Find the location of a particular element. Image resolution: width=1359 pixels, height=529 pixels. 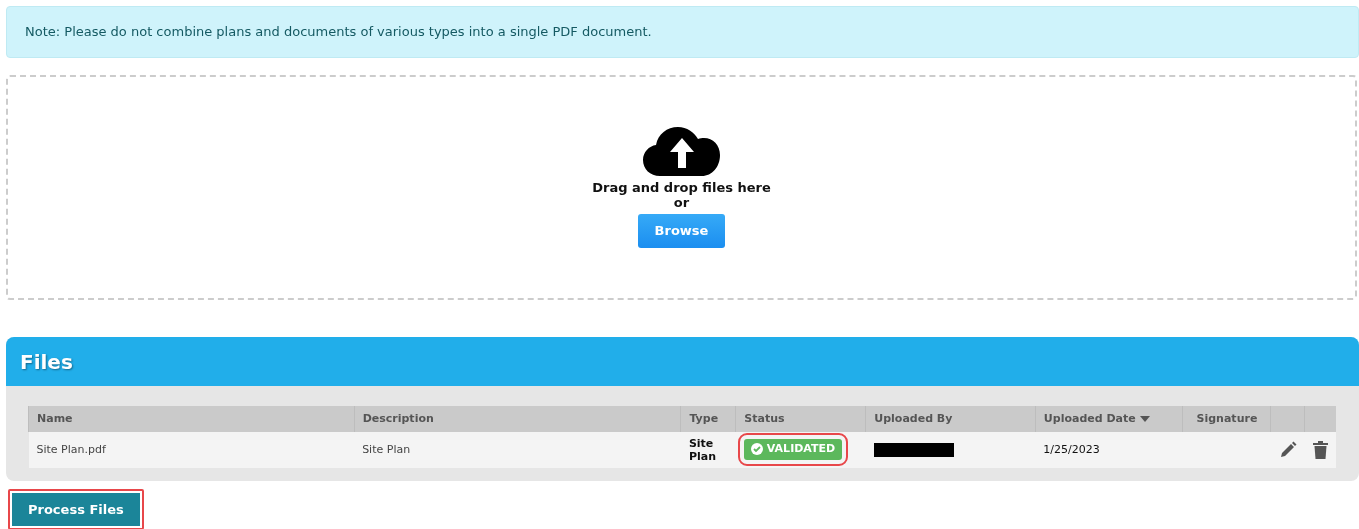

cloud-upload-icon is located at coordinates (681, 151).